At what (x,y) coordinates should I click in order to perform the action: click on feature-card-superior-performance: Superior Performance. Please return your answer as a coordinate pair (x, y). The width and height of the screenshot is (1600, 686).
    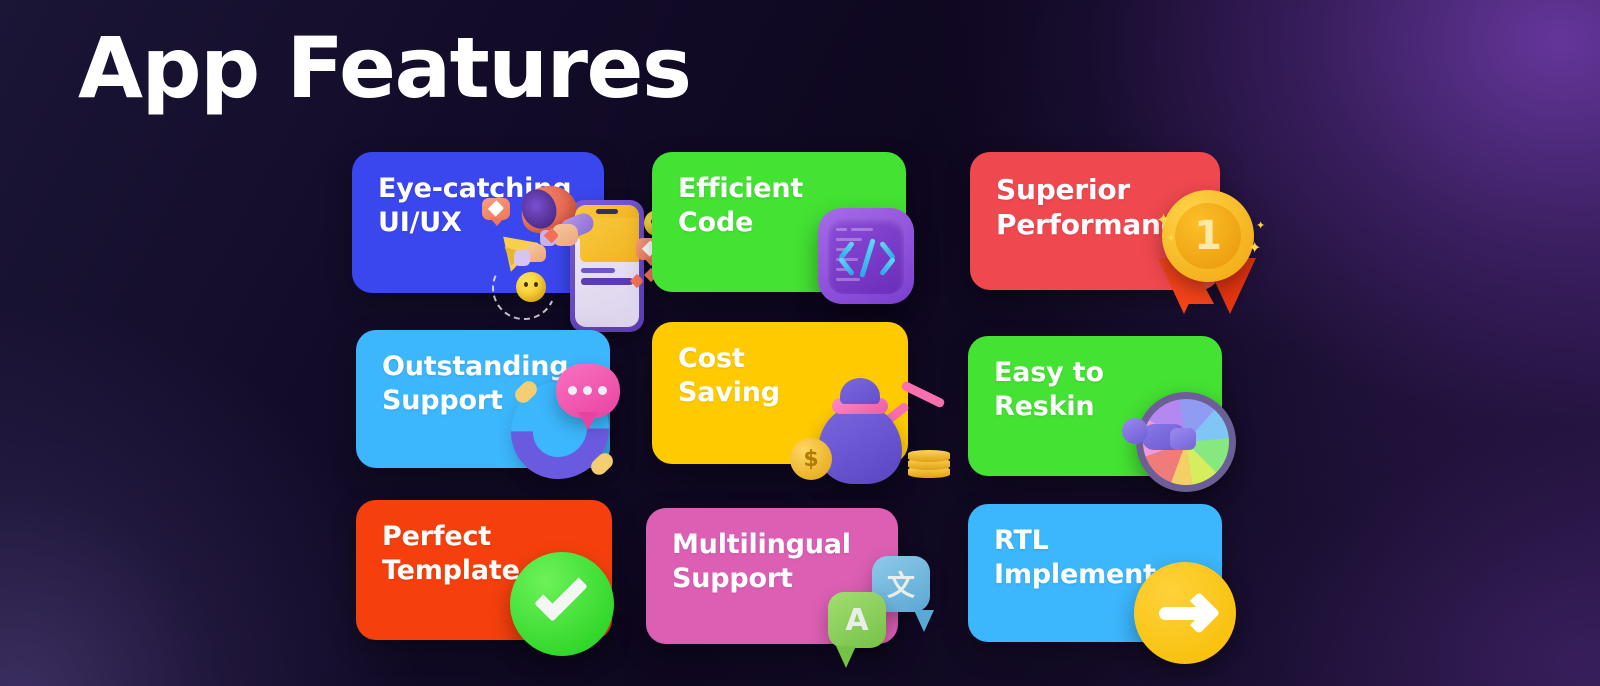
    Looking at the image, I should click on (1095, 221).